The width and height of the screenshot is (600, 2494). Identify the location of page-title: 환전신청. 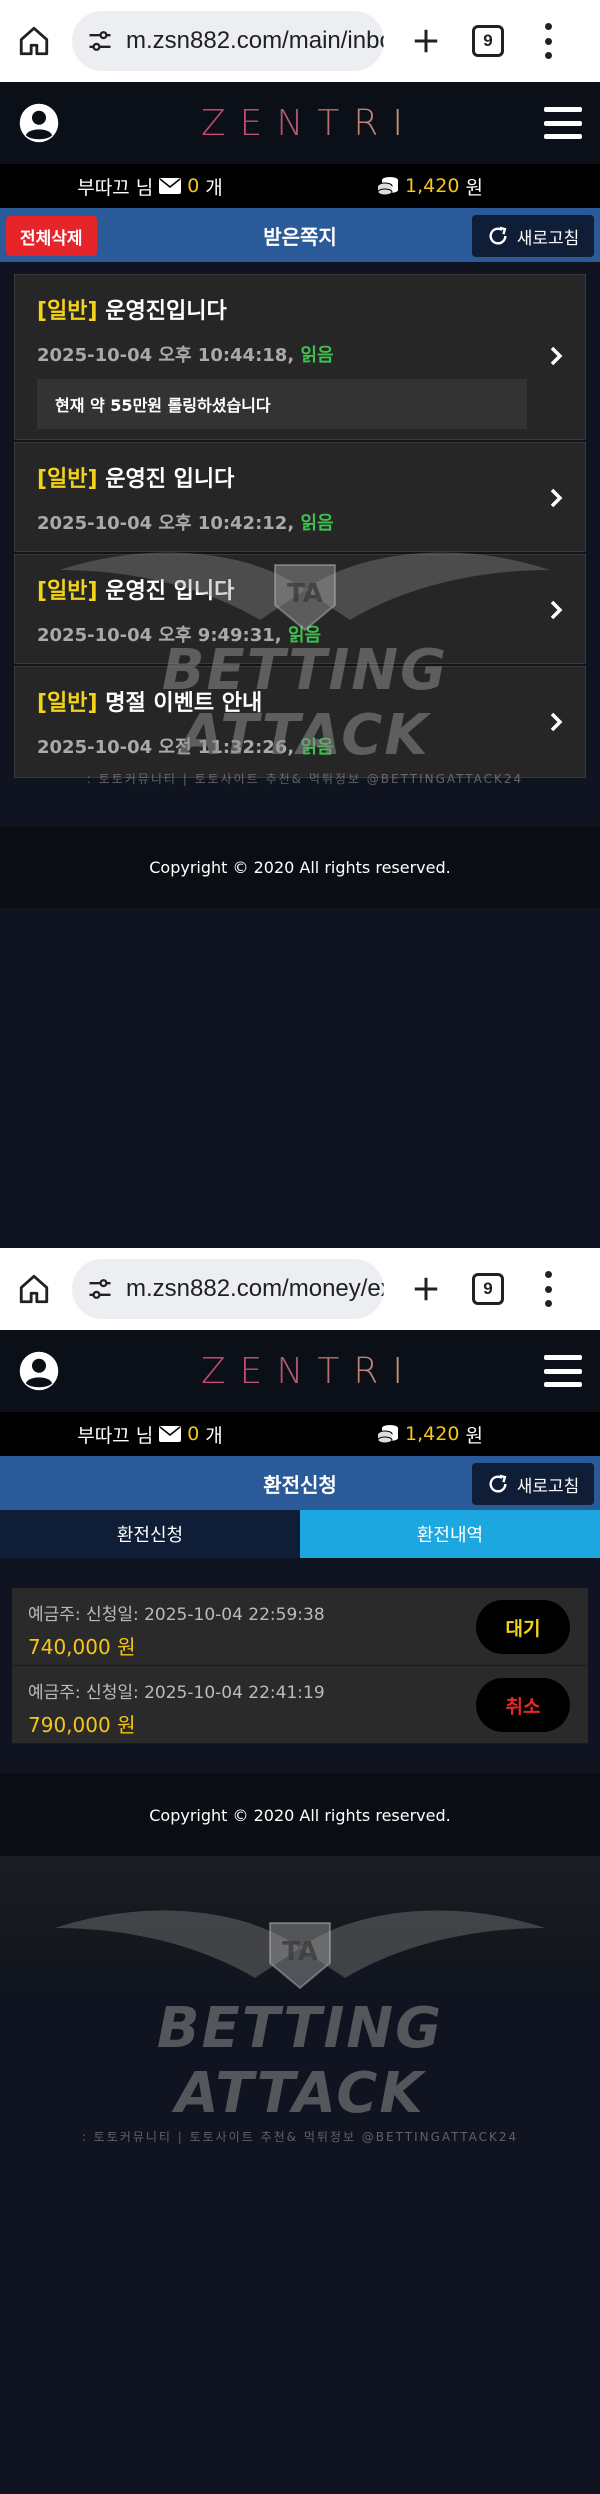
(300, 1484).